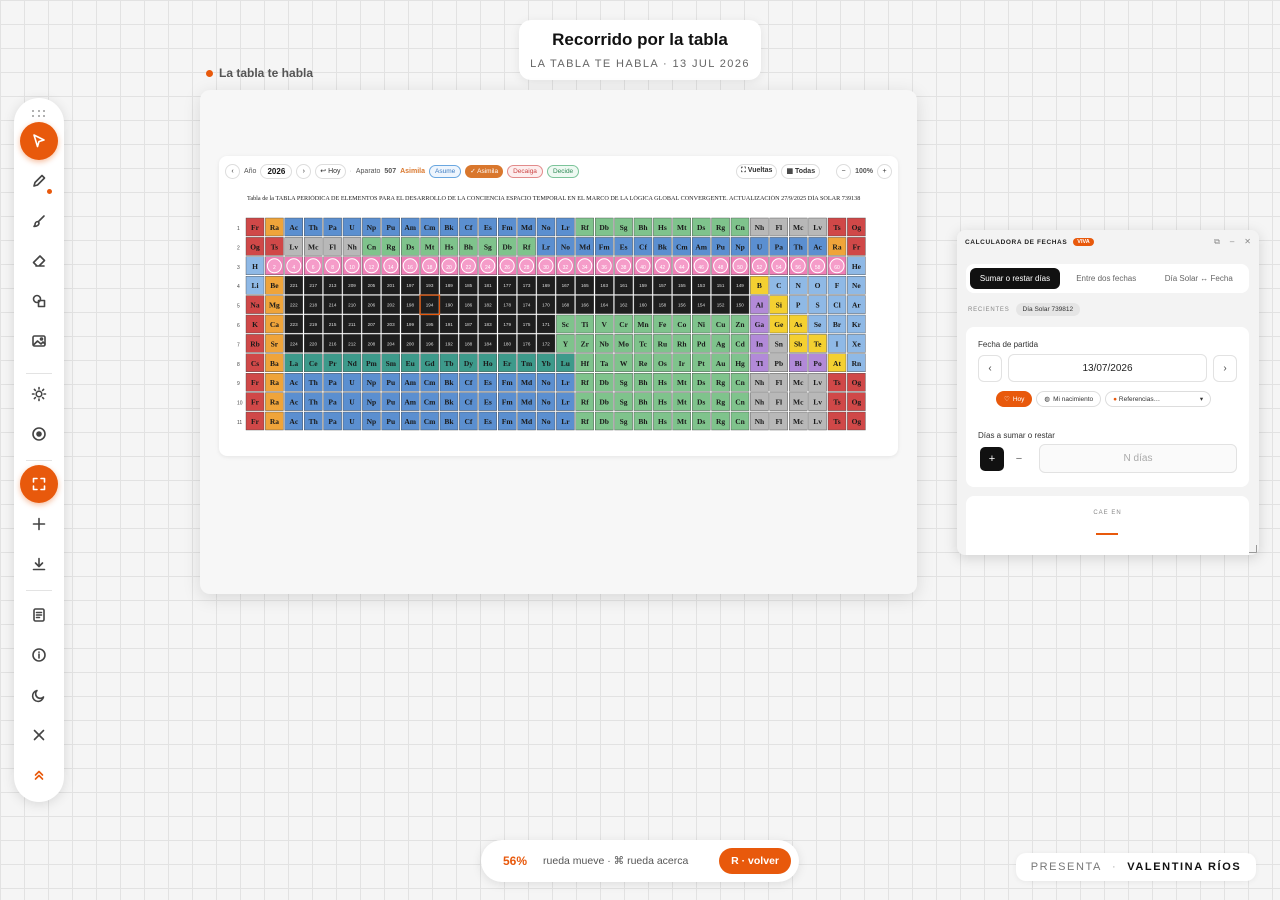  I want to click on today-button: ↩ Hoy, so click(330, 171).